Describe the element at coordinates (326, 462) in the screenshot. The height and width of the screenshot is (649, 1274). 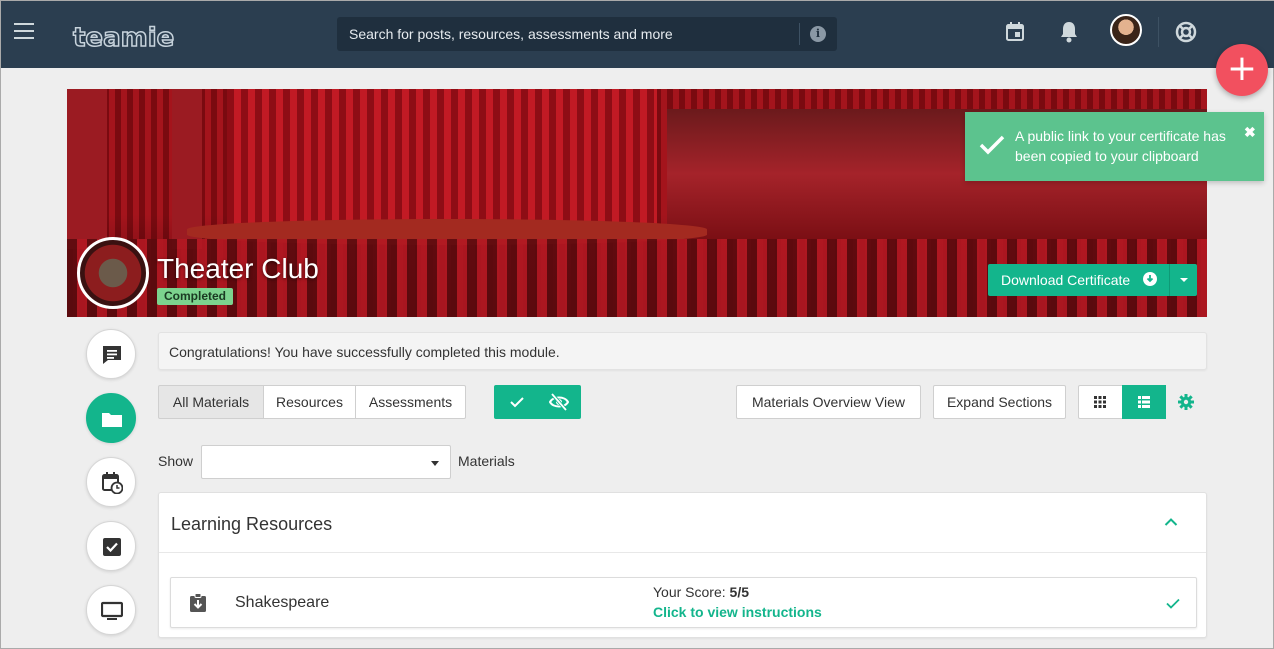
I see `show-select` at that location.